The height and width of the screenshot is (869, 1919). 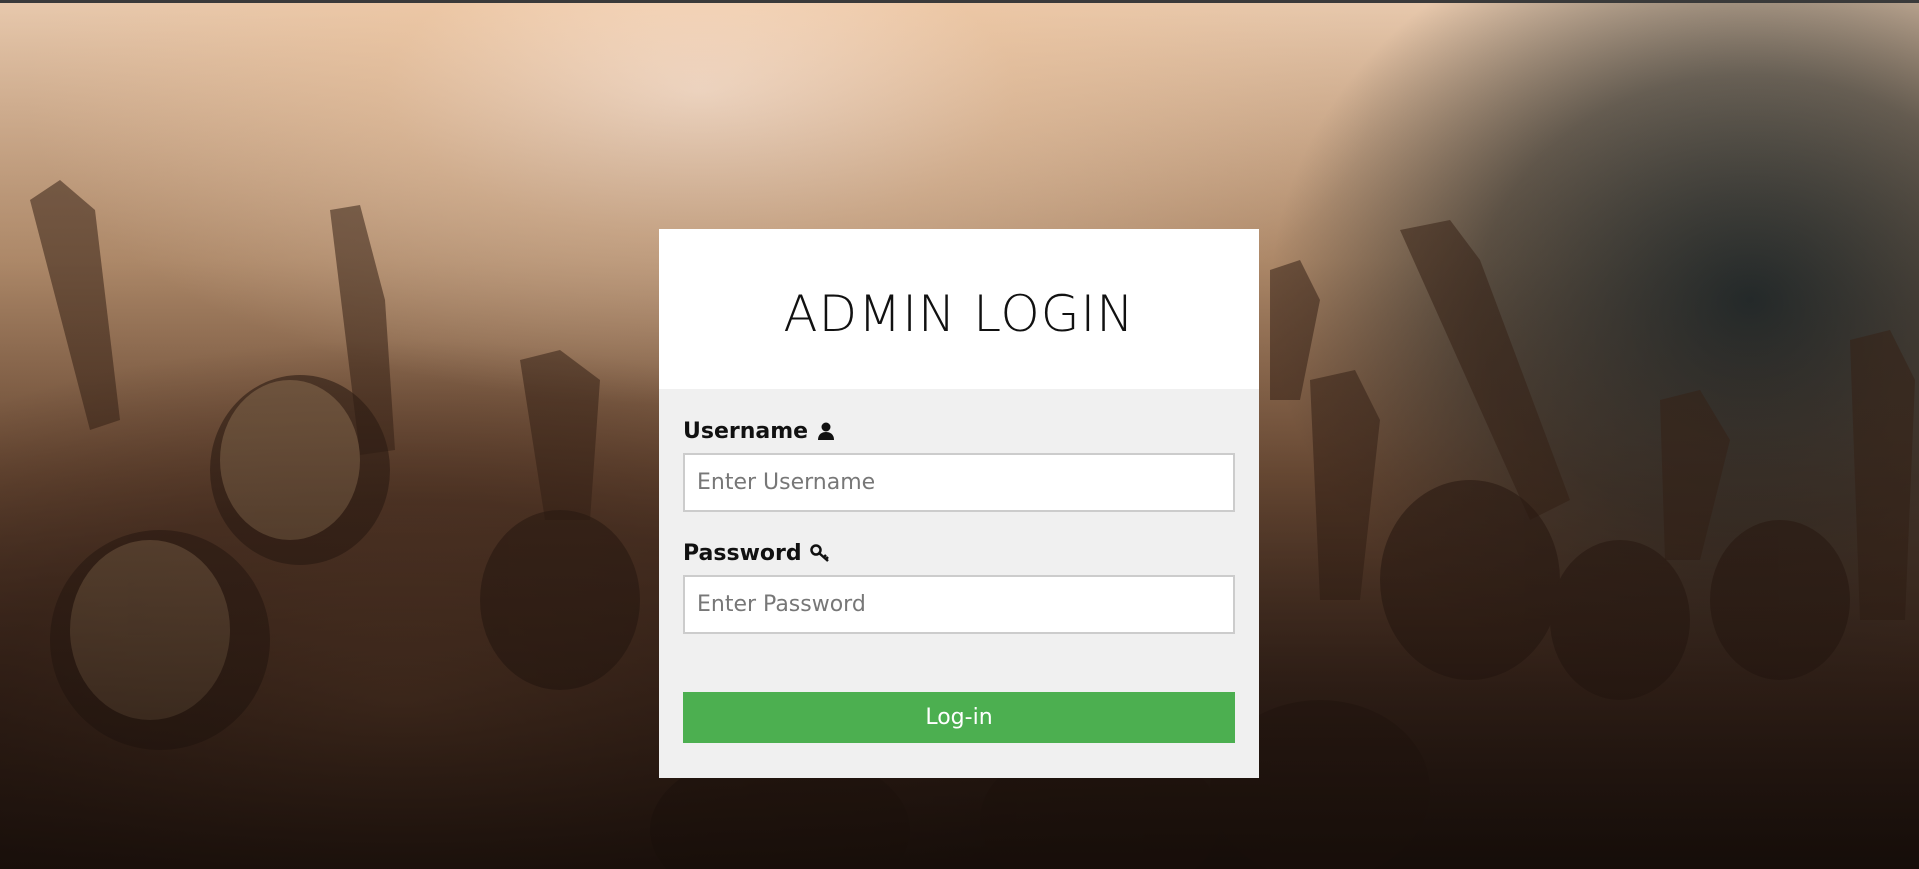 What do you see at coordinates (826, 431) in the screenshot?
I see `user-icon` at bounding box center [826, 431].